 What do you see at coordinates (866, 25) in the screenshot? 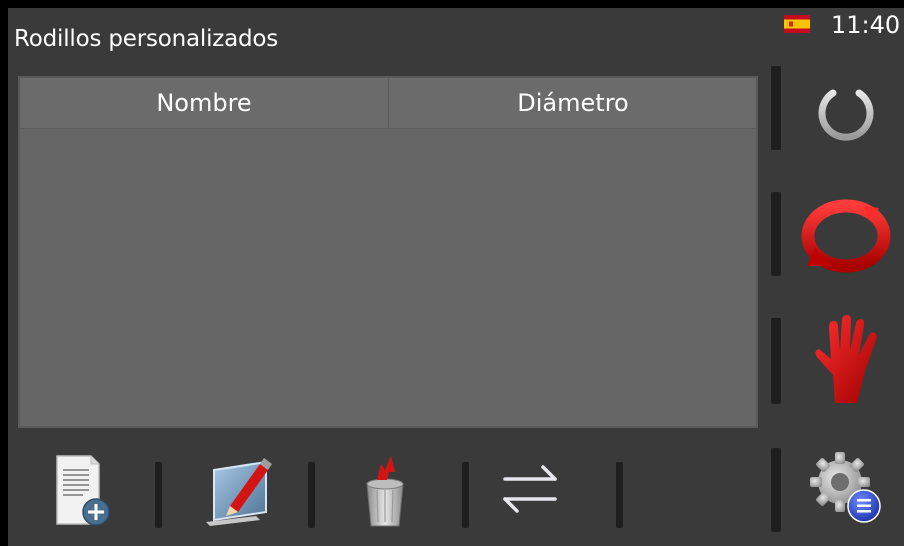
I see `clock: 11:40` at bounding box center [866, 25].